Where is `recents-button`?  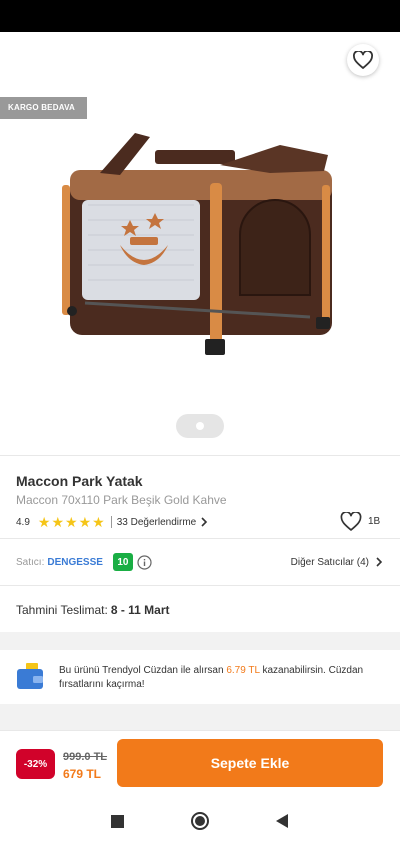 recents-button is located at coordinates (117, 821).